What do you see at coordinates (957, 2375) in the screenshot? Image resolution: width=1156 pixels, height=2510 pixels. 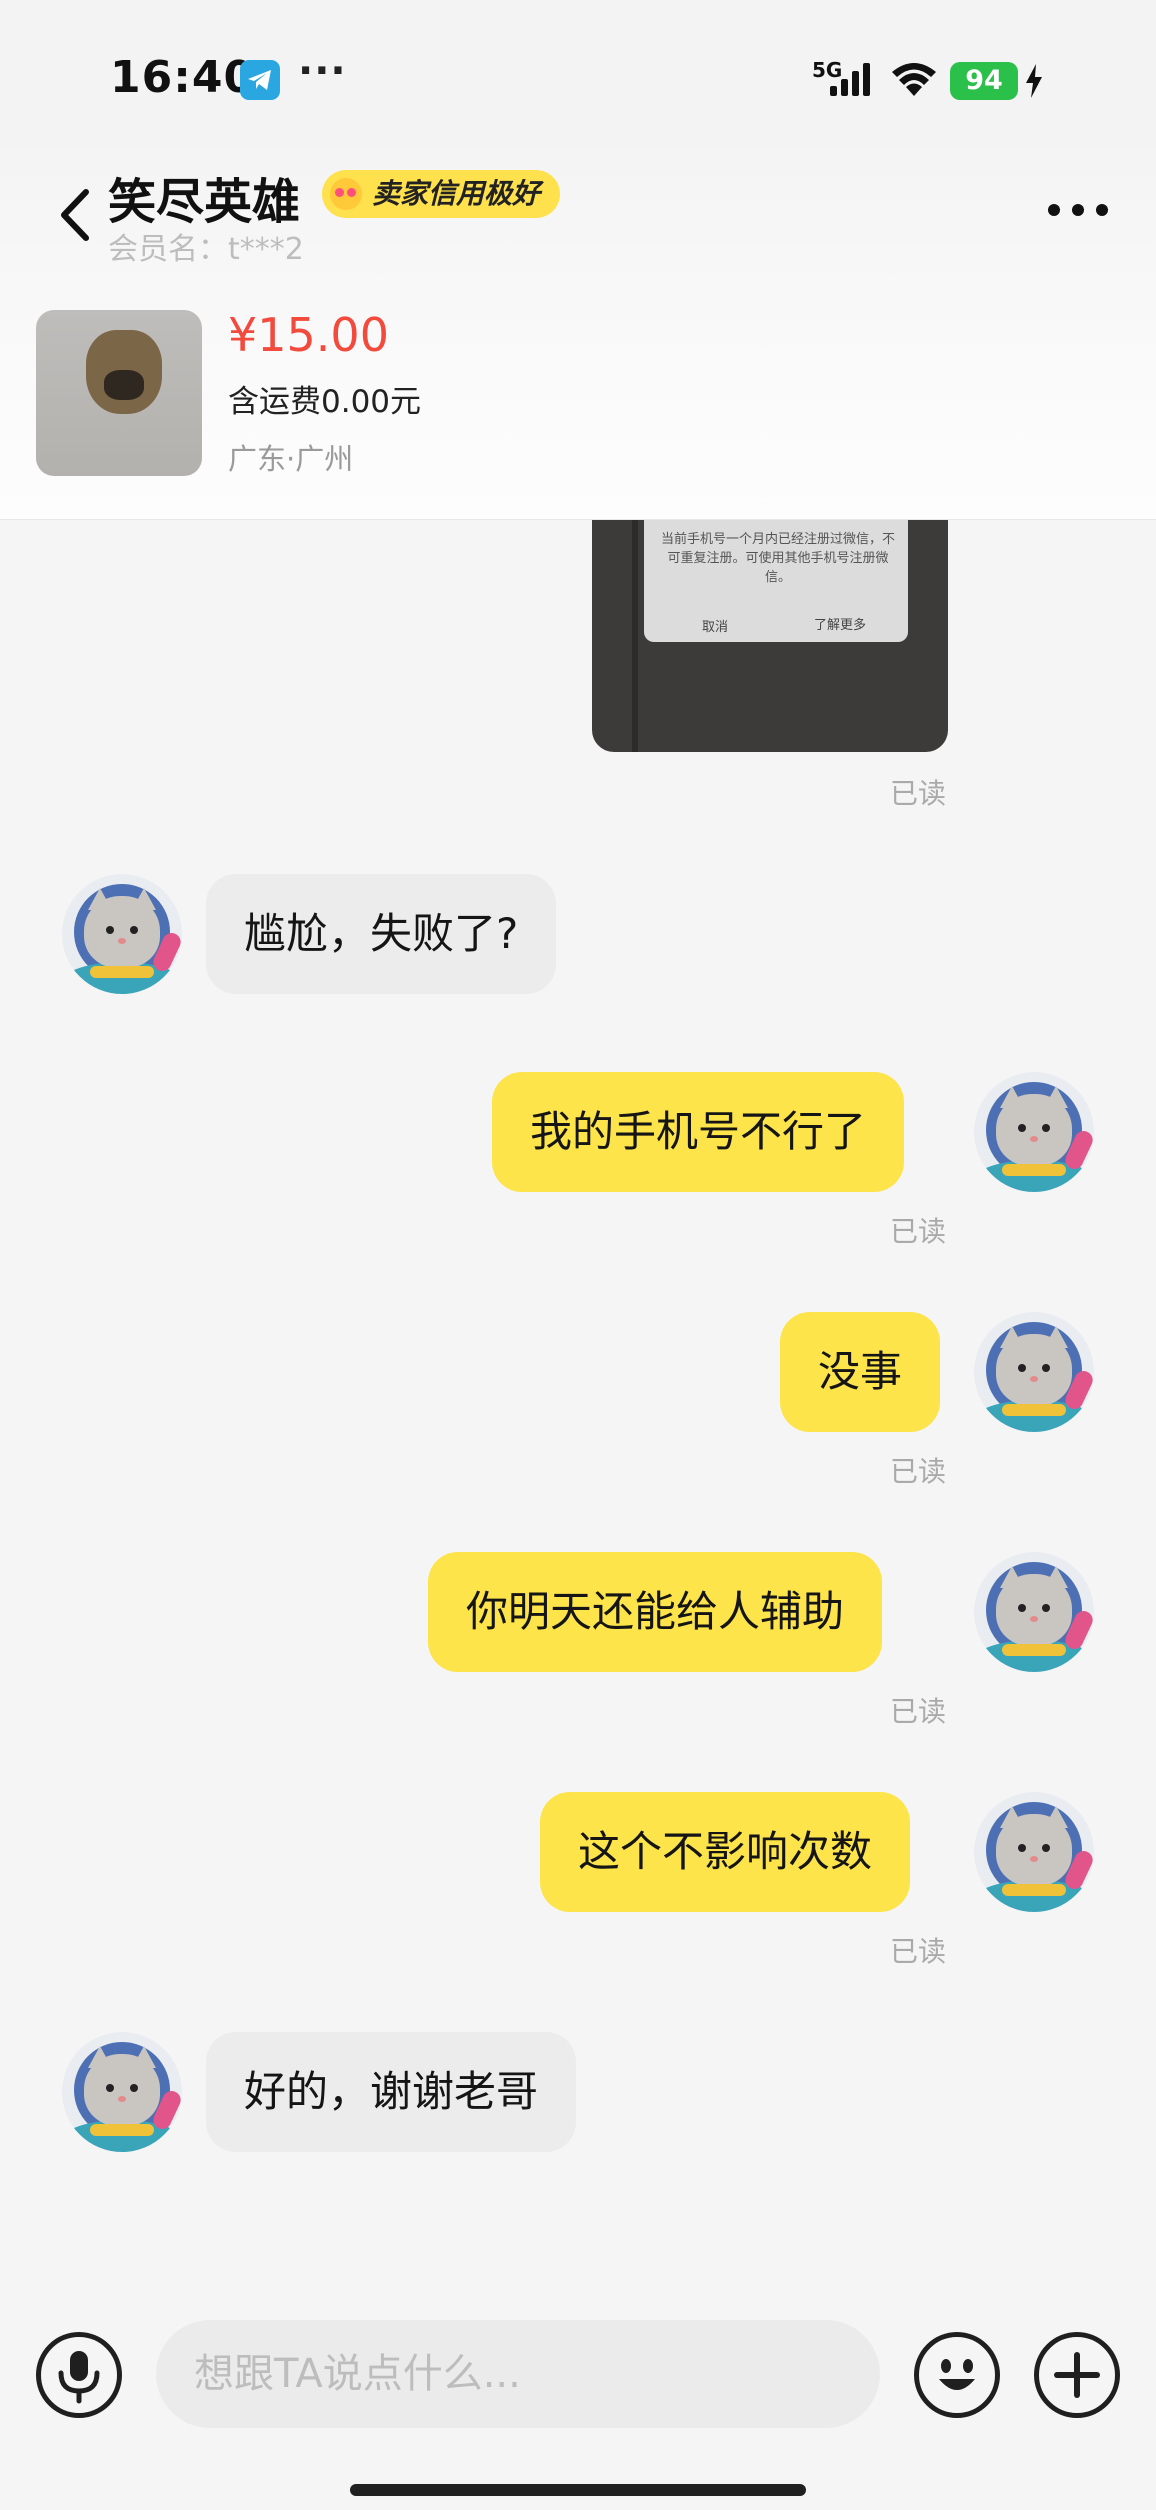 I see `emoji-icon` at bounding box center [957, 2375].